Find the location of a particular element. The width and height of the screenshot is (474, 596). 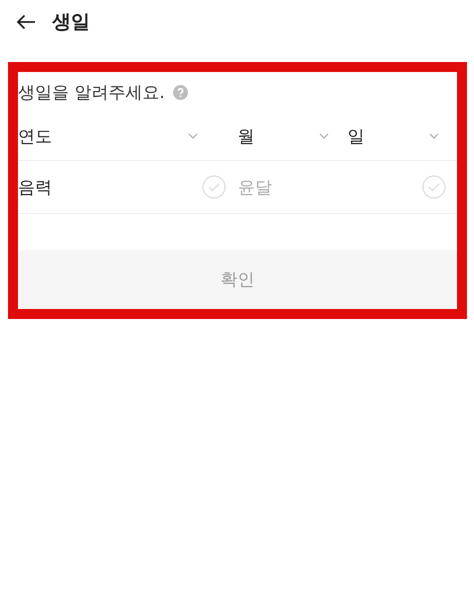

prompt-text: 생일을 알려주세요. is located at coordinates (91, 93).